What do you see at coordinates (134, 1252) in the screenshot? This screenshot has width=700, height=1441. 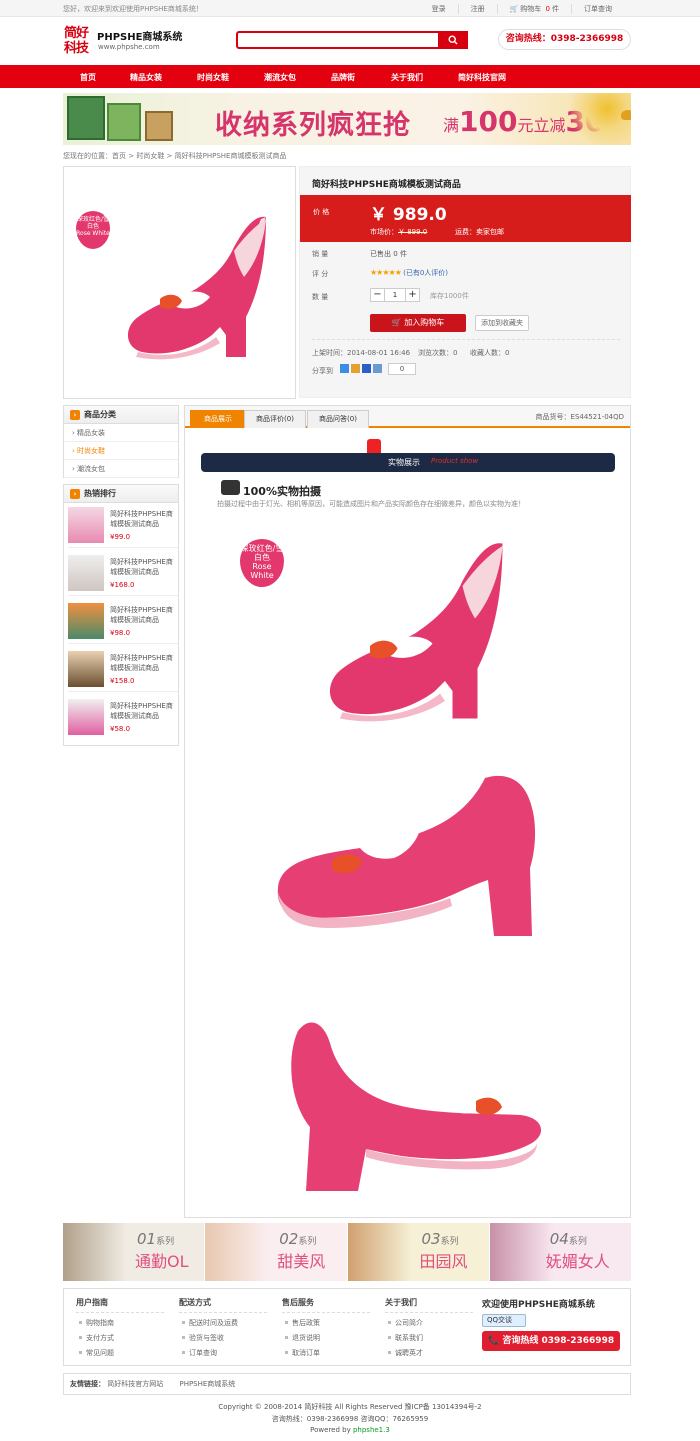 I see `series-item: 01系列 通勤OL` at bounding box center [134, 1252].